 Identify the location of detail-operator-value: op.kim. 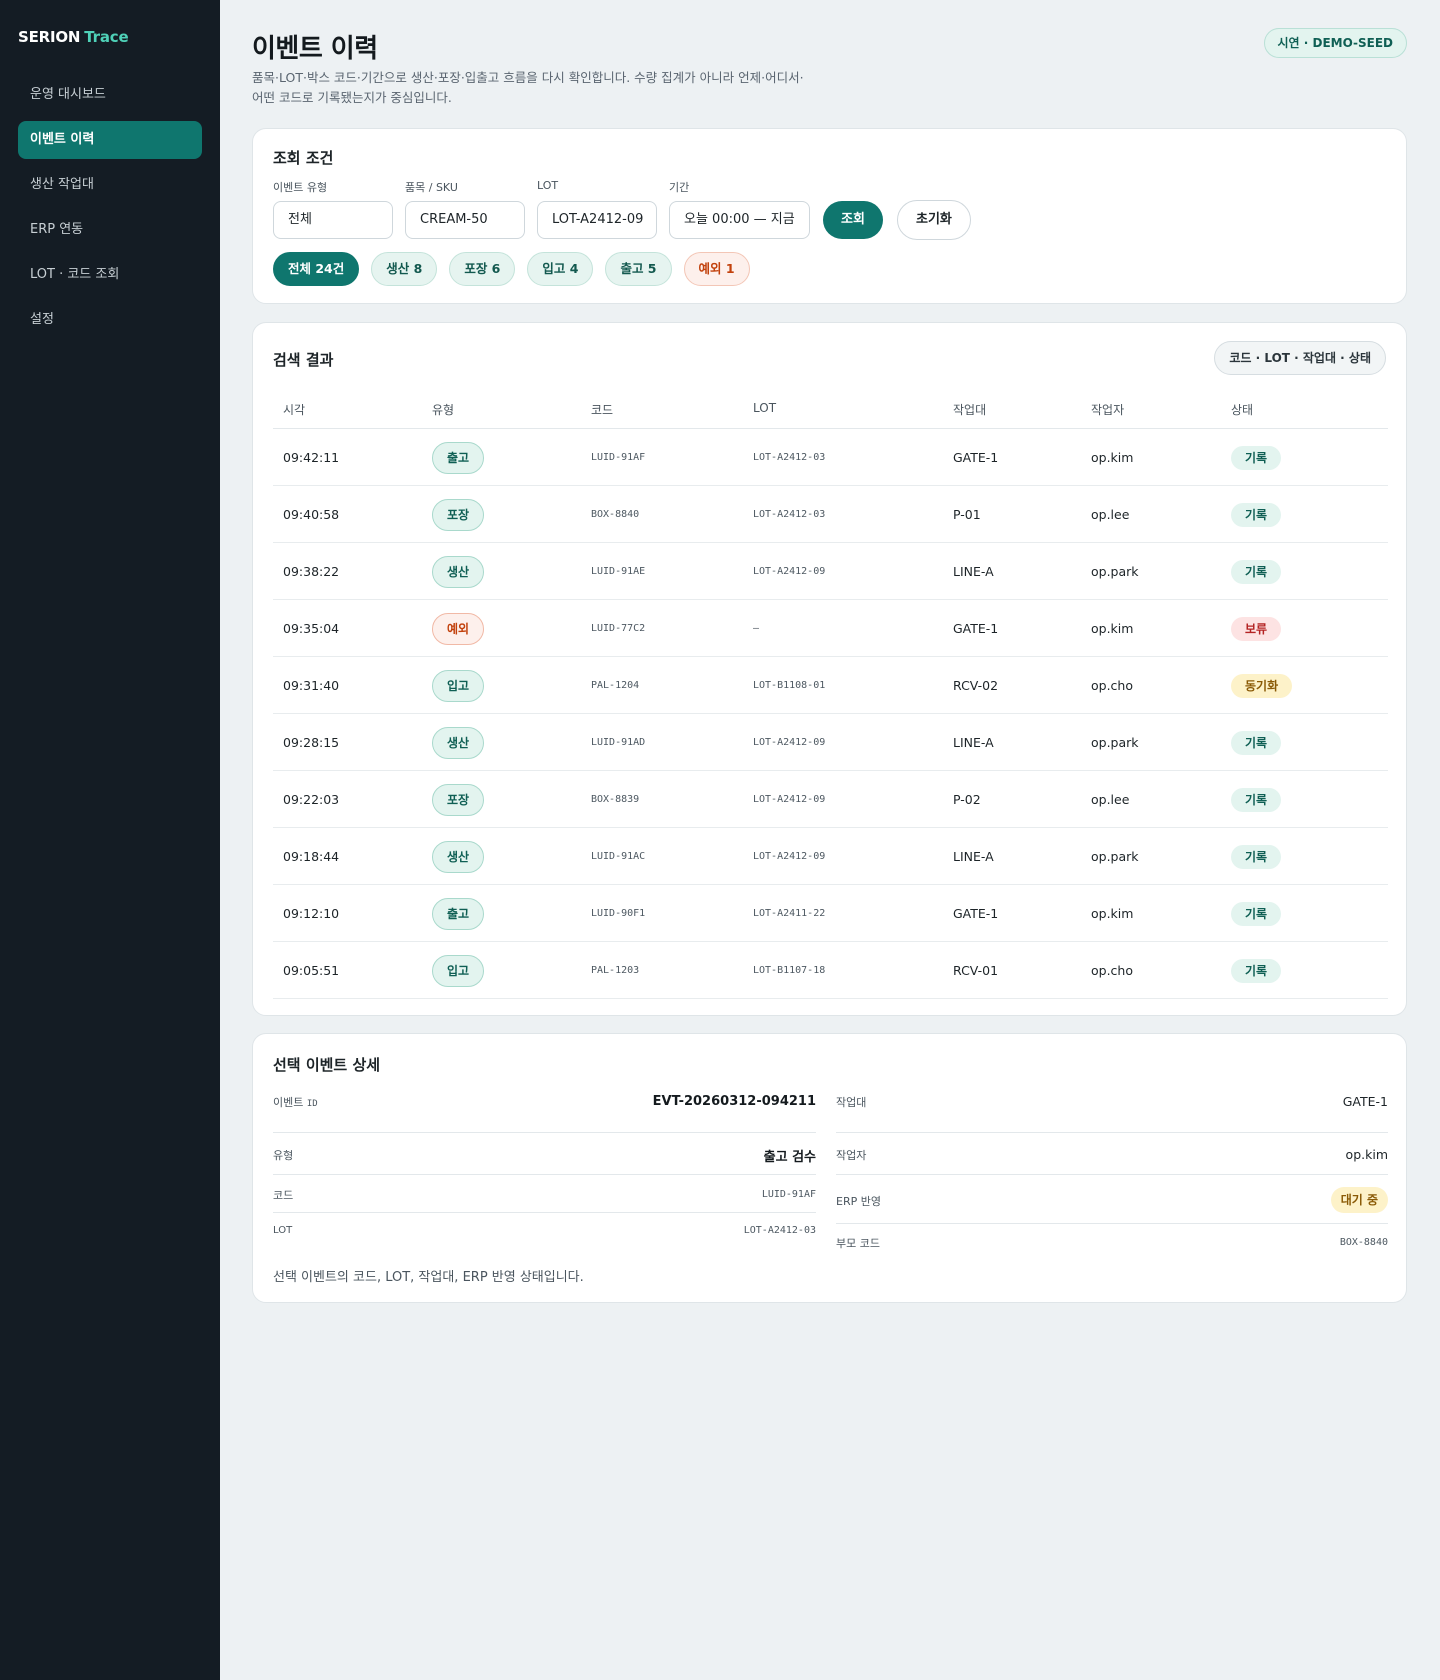
(1366, 1154).